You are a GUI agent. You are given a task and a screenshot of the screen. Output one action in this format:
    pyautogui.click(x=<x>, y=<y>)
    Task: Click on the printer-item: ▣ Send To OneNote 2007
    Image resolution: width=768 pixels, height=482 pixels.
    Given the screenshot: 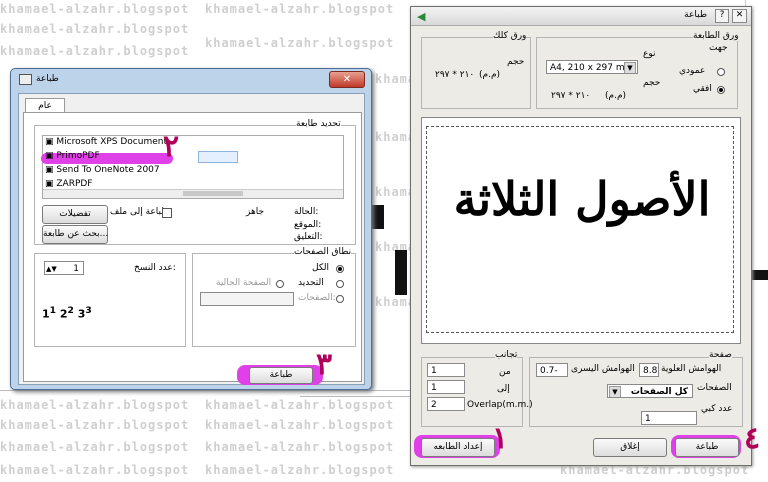 What is the action you would take?
    pyautogui.click(x=102, y=170)
    